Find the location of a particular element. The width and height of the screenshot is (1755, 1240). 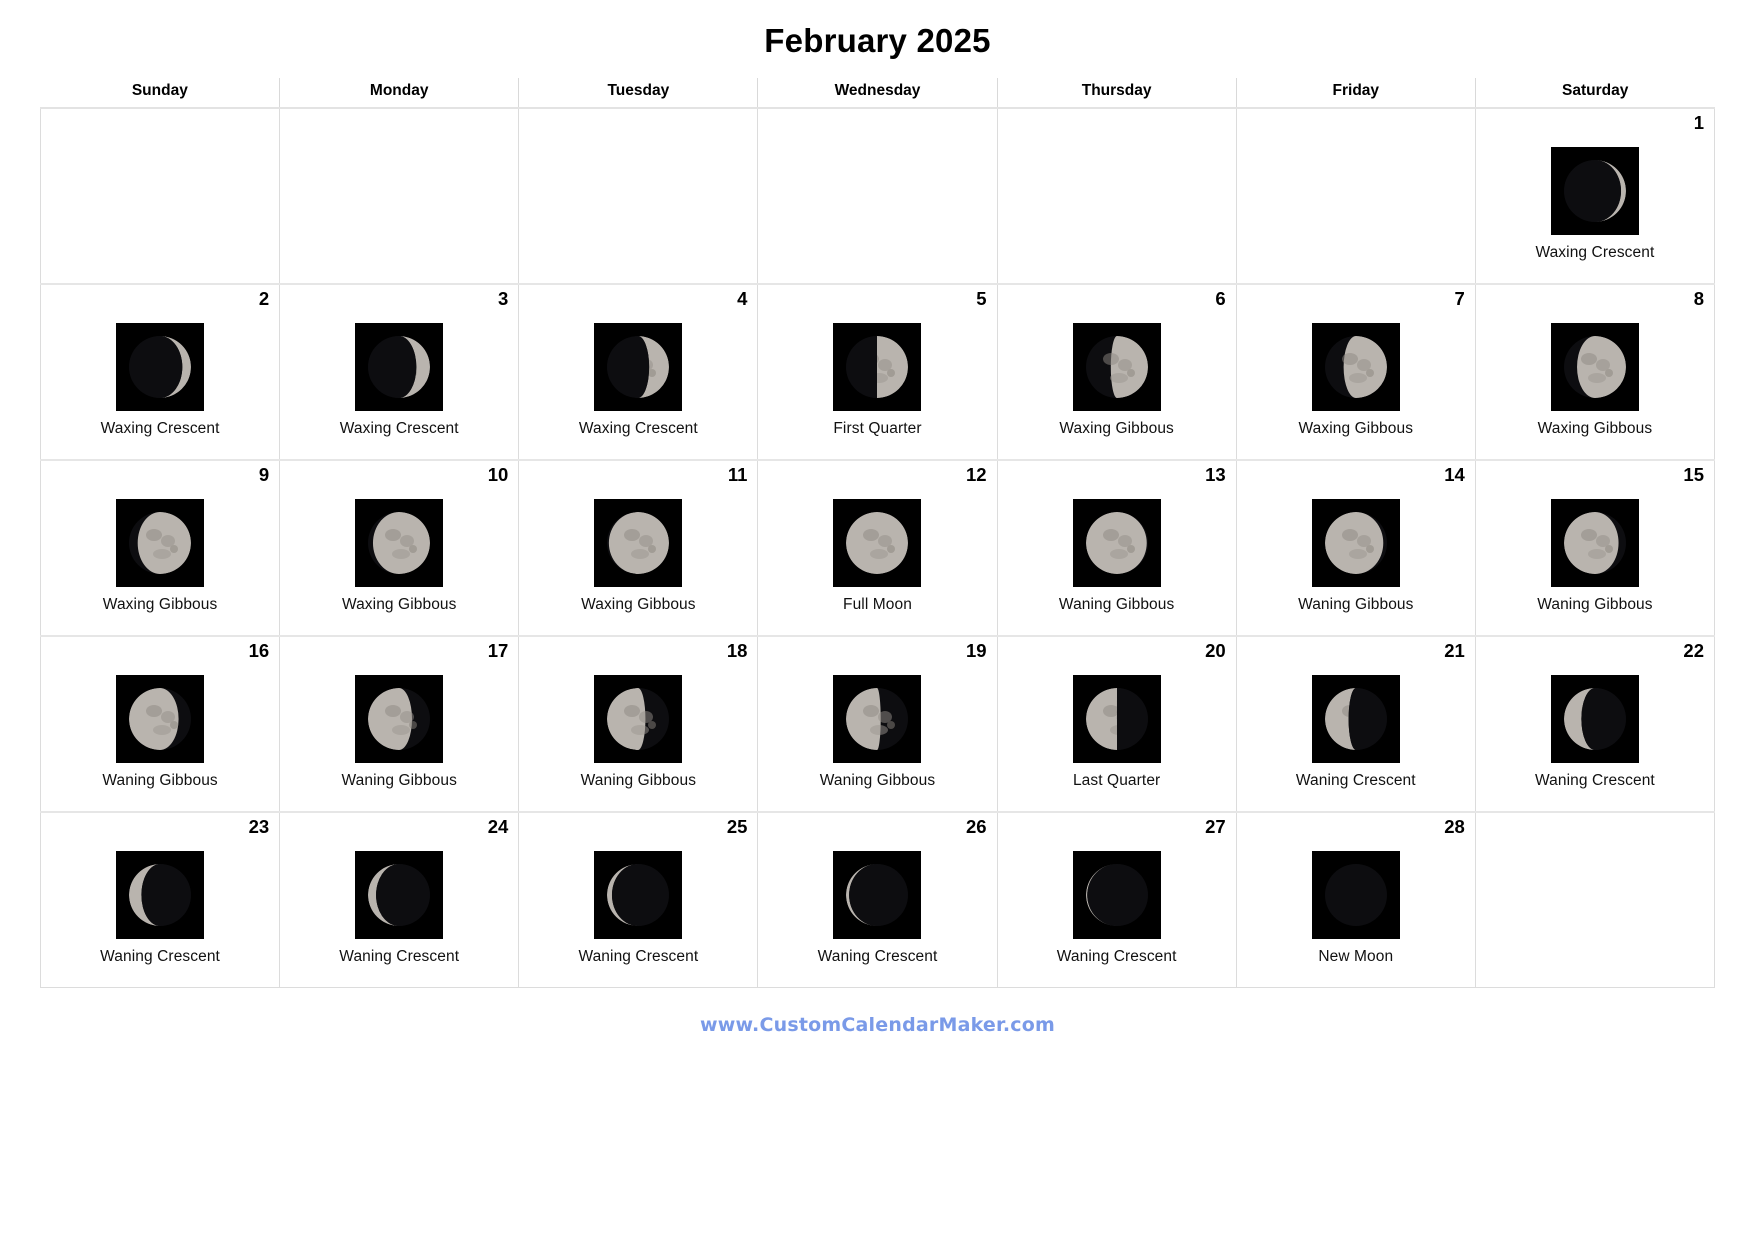

calendar-day-cell: 1 Waxing Crescent is located at coordinates (1595, 196).